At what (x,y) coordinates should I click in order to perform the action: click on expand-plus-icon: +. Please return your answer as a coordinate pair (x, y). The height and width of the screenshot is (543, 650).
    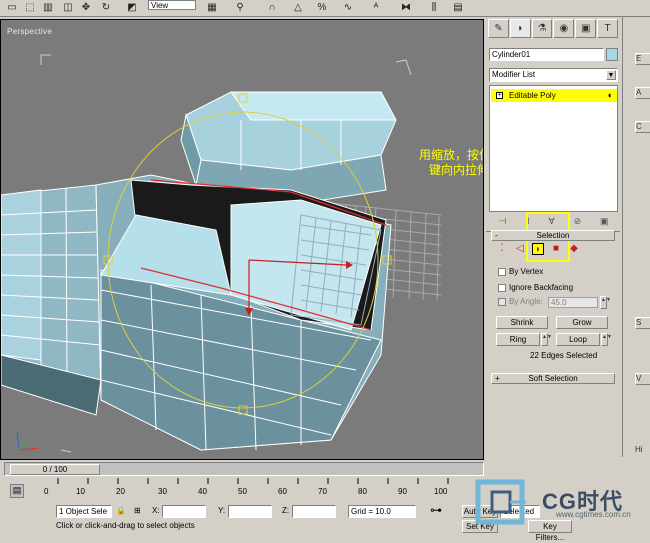
    Looking at the image, I should click on (499, 95).